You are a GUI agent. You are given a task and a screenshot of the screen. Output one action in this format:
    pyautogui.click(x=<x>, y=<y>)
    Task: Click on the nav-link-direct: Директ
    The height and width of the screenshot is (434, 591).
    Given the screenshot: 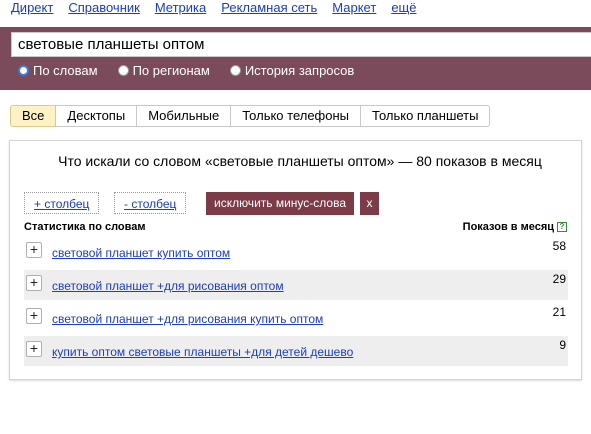 What is the action you would take?
    pyautogui.click(x=32, y=9)
    